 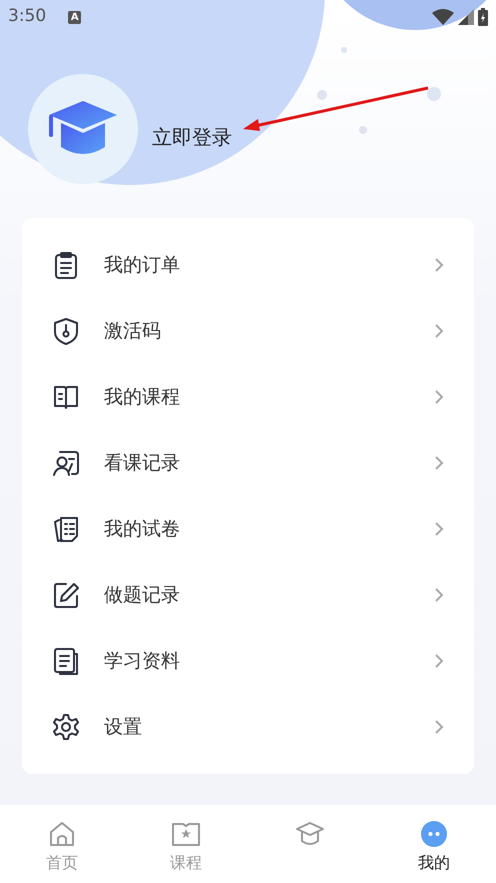 I want to click on menu-item: 我的订单, so click(x=248, y=265).